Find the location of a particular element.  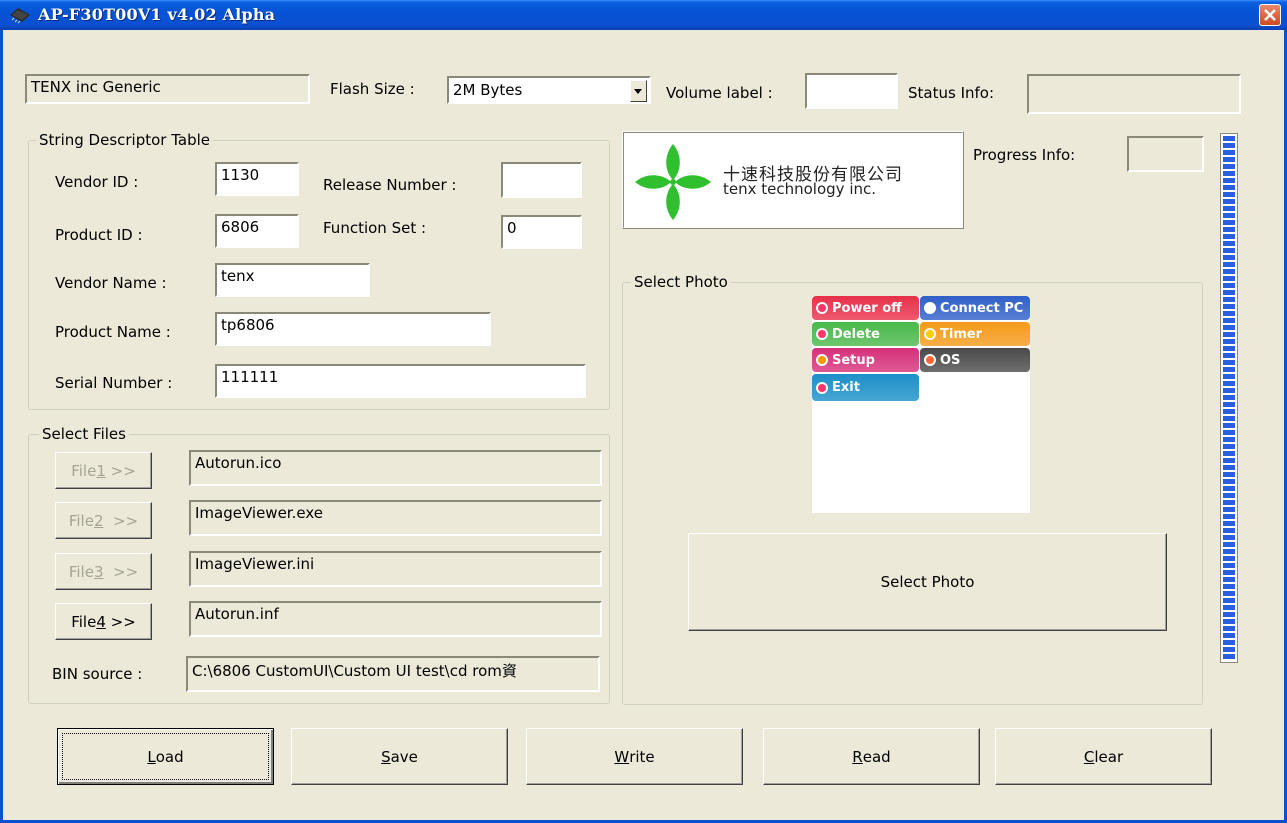

chevron-down-icon is located at coordinates (638, 91).